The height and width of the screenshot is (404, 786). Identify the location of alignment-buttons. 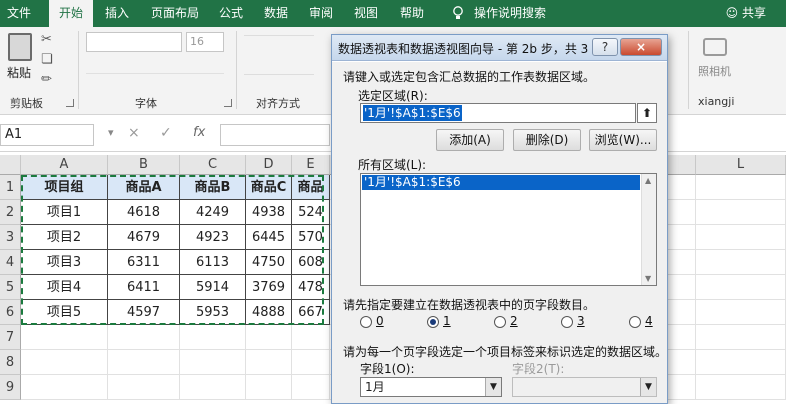
(279, 55).